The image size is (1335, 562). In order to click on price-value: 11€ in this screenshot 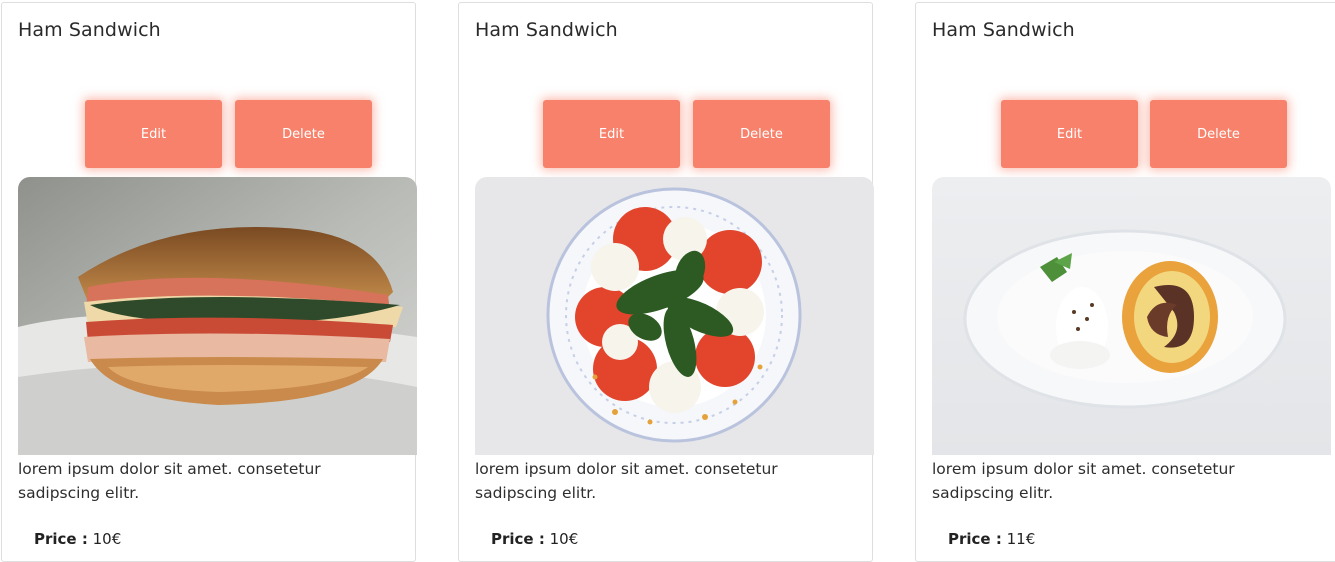, I will do `click(1021, 539)`.